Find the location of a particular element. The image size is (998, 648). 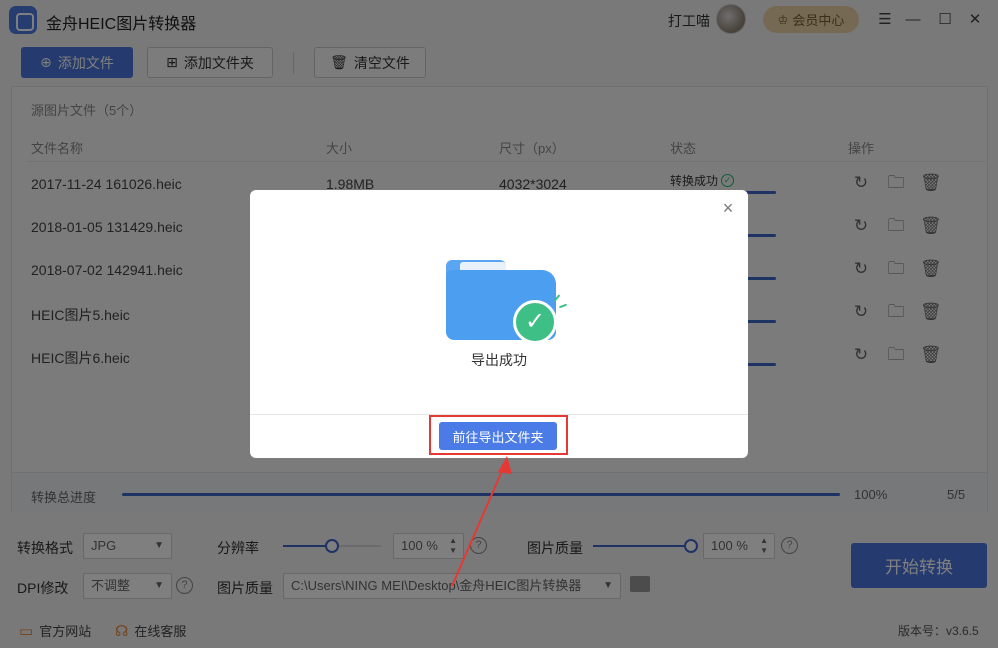

close-icon: × is located at coordinates (728, 208).